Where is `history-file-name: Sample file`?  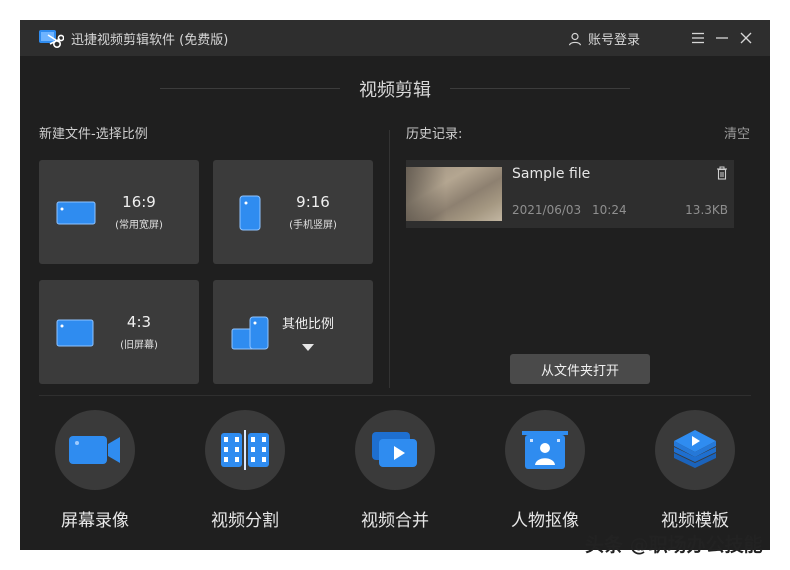 history-file-name: Sample file is located at coordinates (551, 174).